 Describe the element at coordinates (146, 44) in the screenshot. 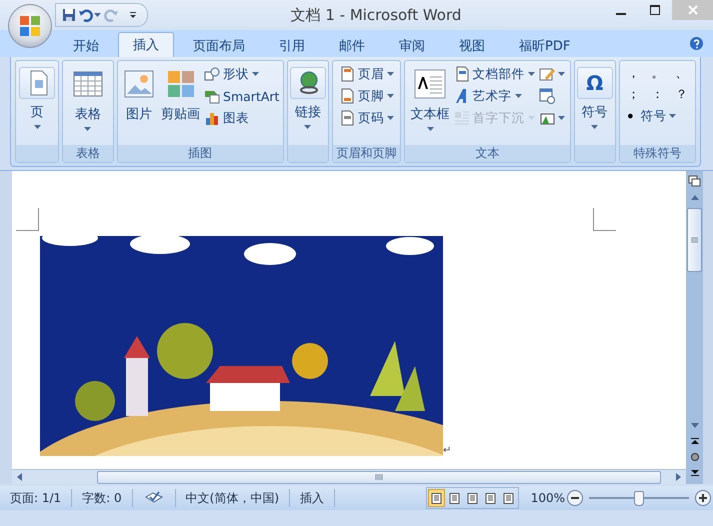

I see `ribbon-tab: 插入` at that location.